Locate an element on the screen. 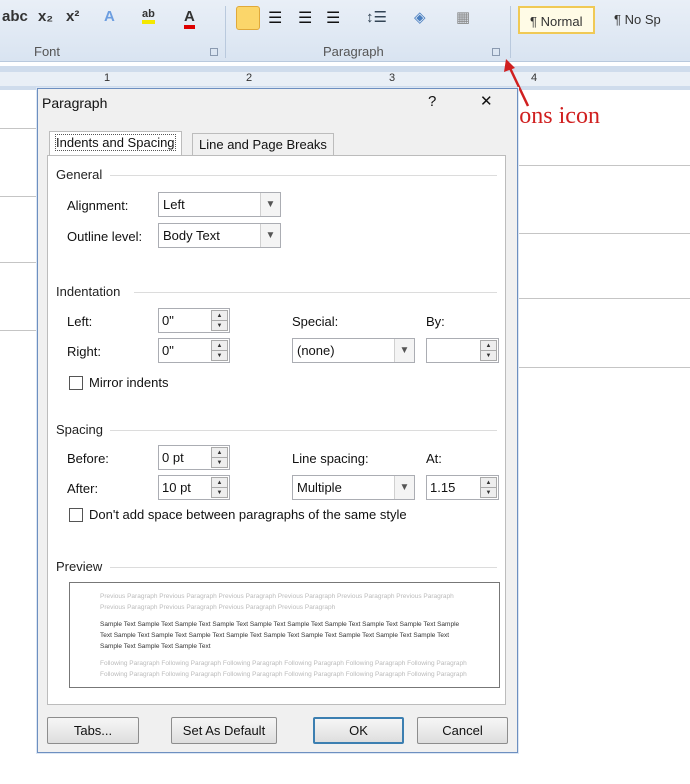 Image resolution: width=690 pixels, height=784 pixels. special-select: (none) ▼ is located at coordinates (353, 350).